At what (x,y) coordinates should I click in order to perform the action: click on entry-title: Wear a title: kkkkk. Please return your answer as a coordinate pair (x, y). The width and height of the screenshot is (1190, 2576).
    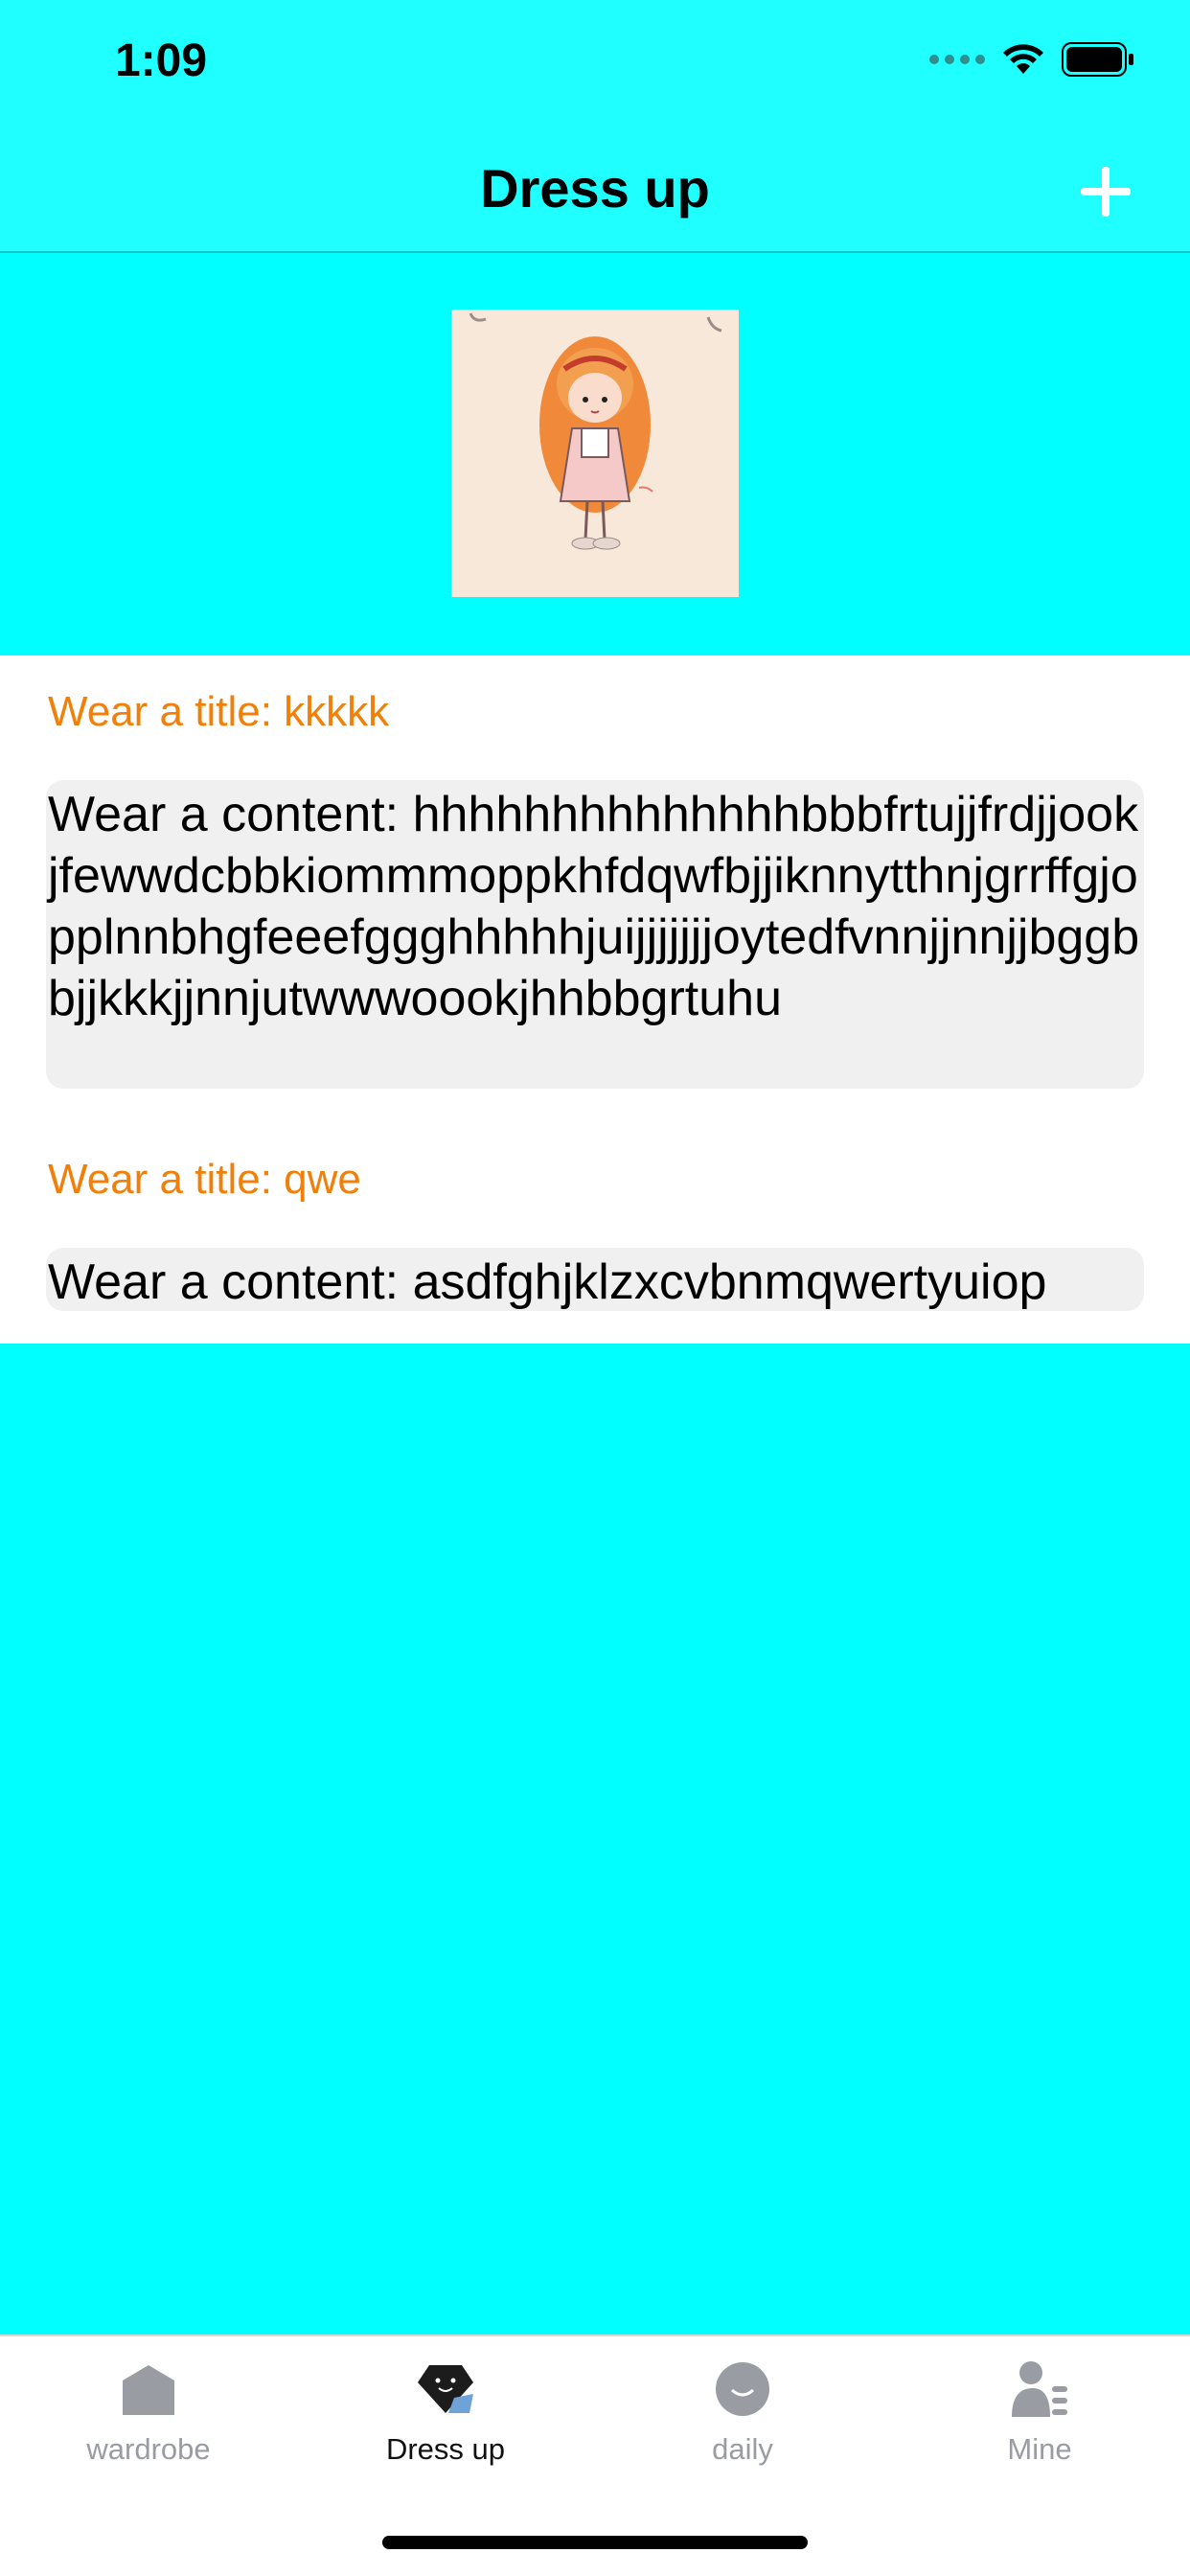
    Looking at the image, I should click on (219, 711).